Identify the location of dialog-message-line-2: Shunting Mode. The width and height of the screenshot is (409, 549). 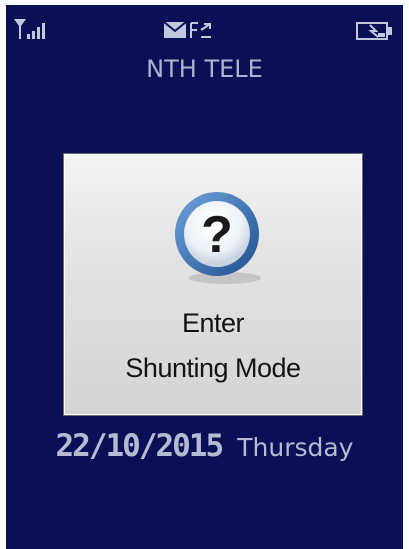
(213, 368).